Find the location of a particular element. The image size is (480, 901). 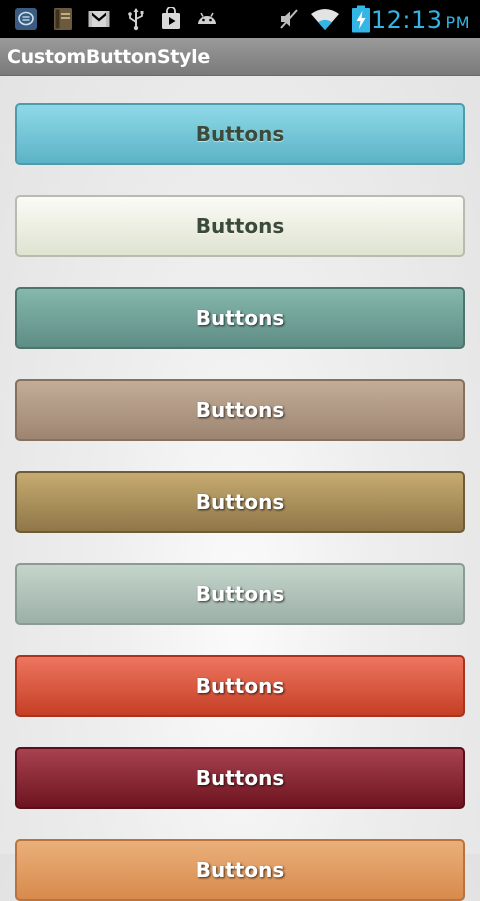

buttons-button-2: Buttons is located at coordinates (240, 226).